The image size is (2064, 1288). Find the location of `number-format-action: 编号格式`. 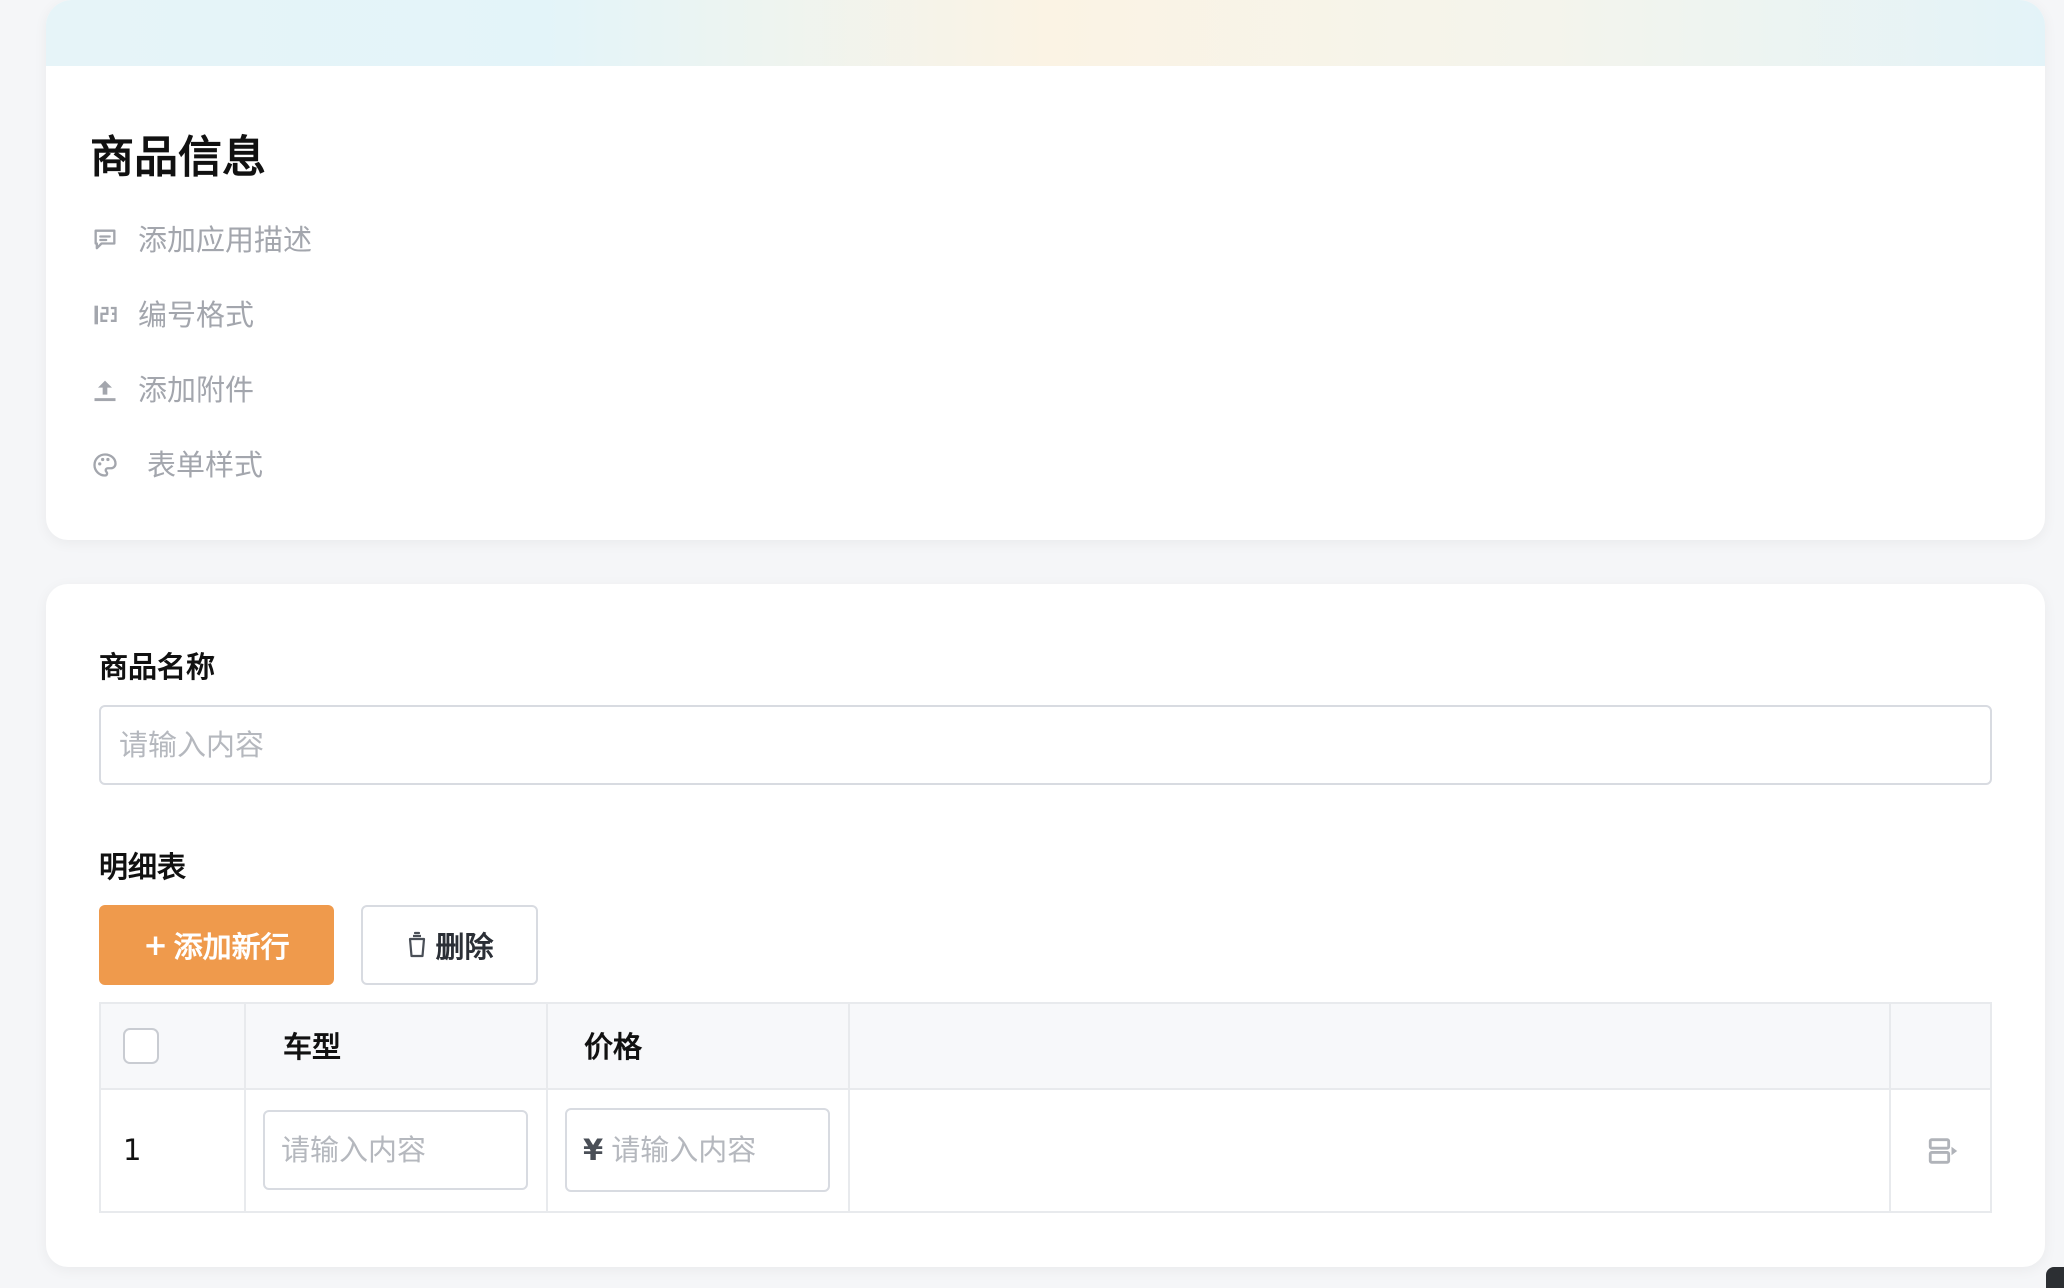

number-format-action: 编号格式 is located at coordinates (201, 315).